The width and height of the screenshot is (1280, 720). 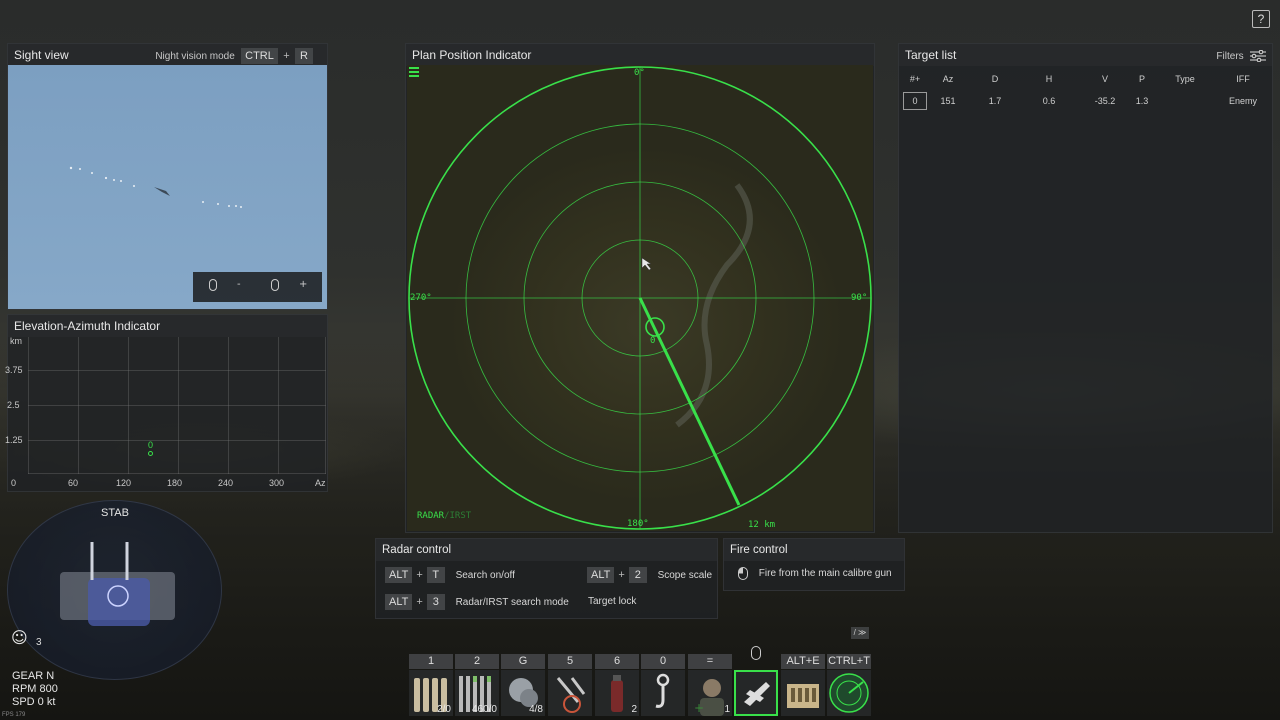 I want to click on search-mode-control: ALT +3 Radar/IRST search mode, so click(x=477, y=602).